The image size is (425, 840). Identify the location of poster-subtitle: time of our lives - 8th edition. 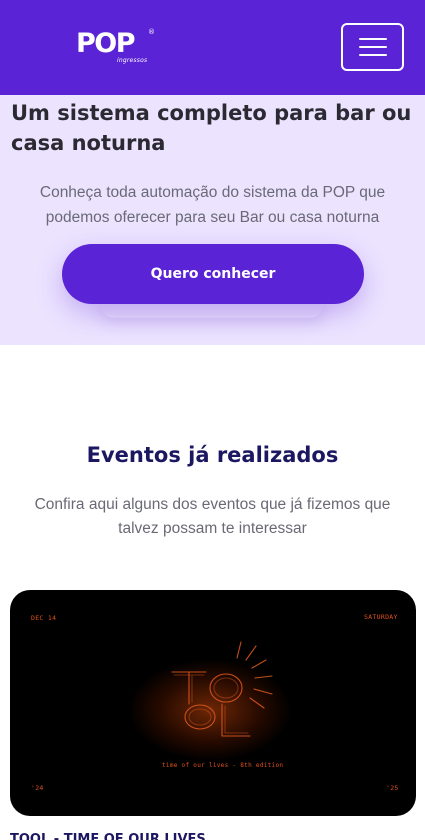
(223, 765).